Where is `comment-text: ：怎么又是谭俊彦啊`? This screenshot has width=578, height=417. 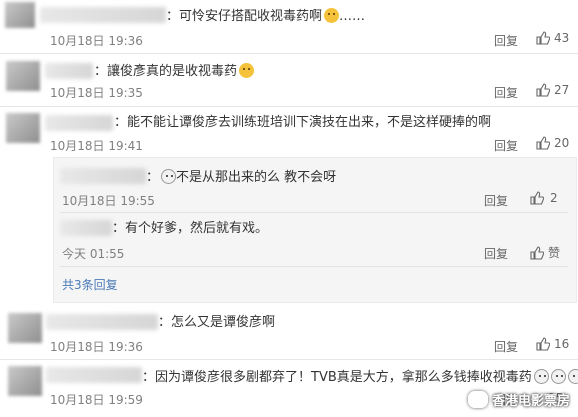
comment-text: ：怎么又是谭俊彦啊 is located at coordinates (217, 322).